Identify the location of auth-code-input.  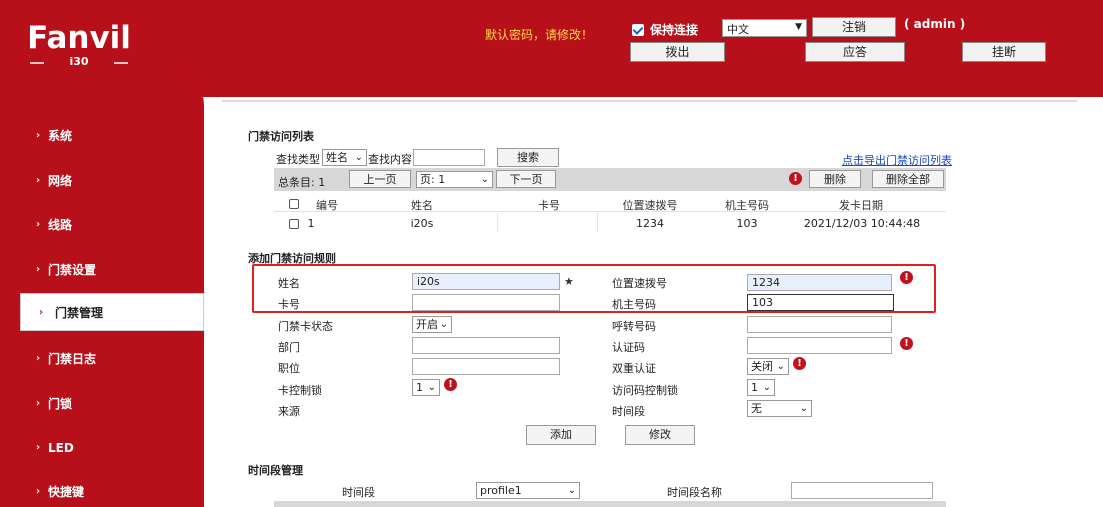
(819, 345).